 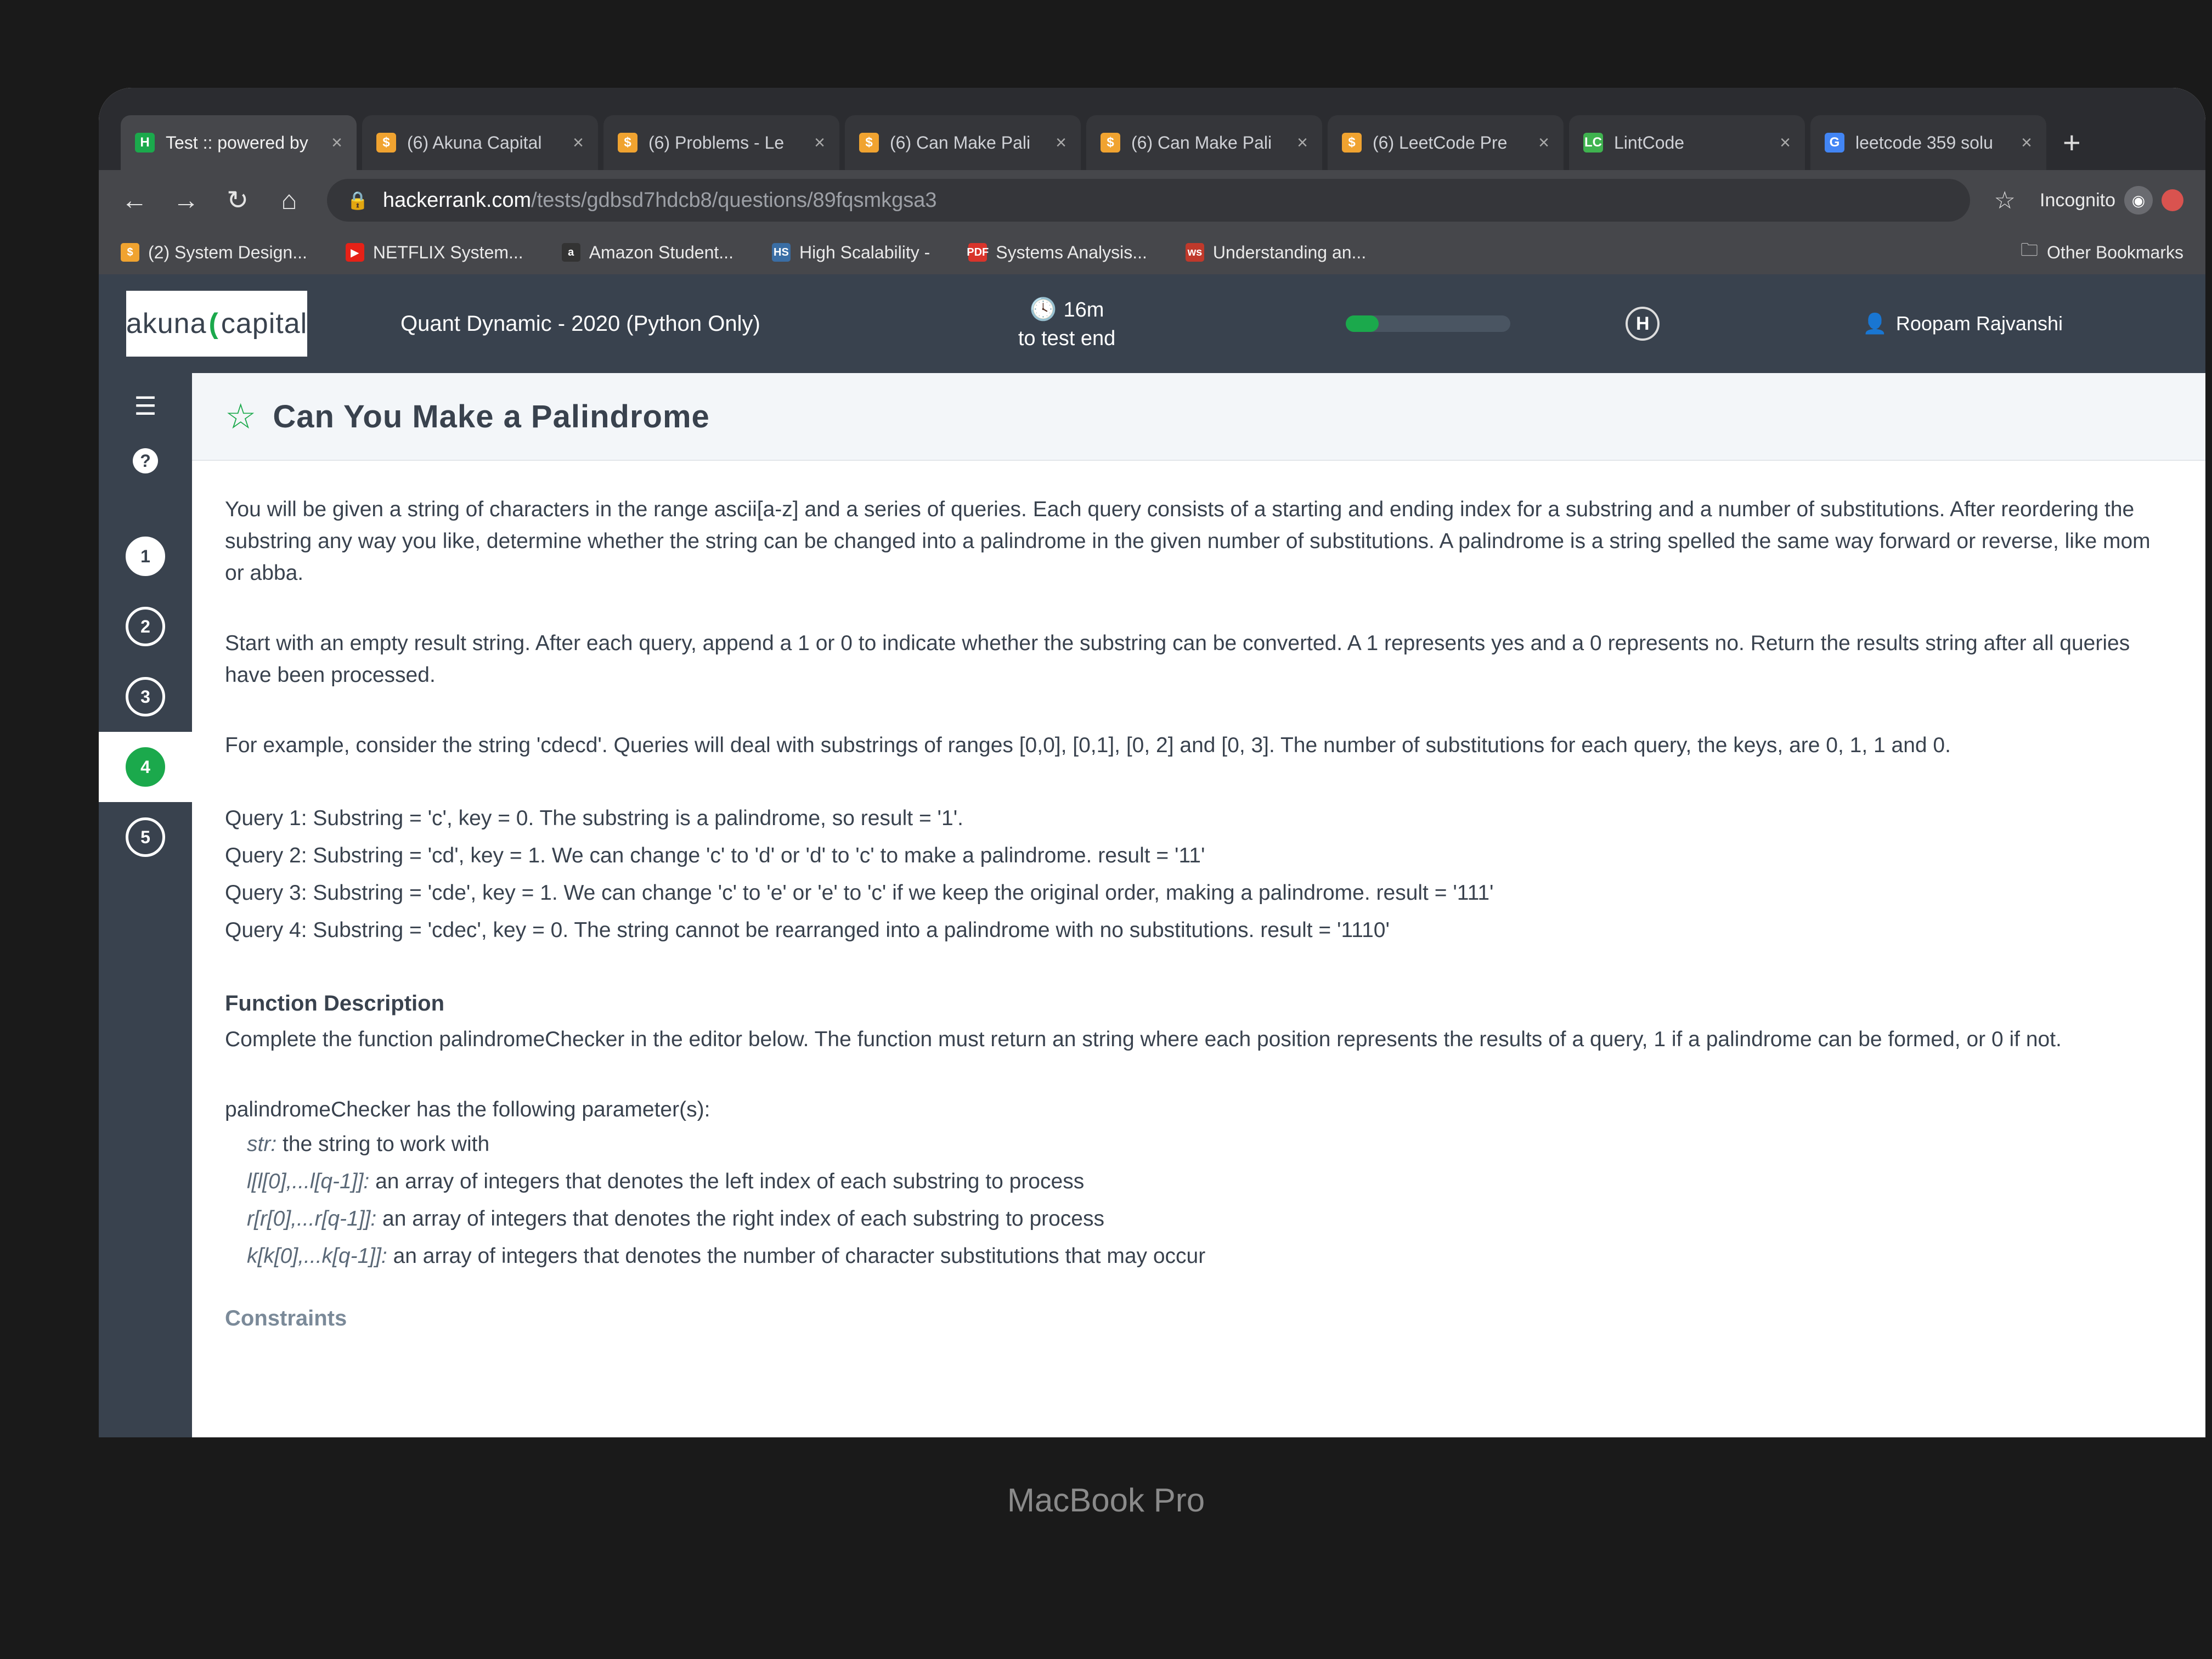 I want to click on function-description-heading: Function Description, so click(x=334, y=1003).